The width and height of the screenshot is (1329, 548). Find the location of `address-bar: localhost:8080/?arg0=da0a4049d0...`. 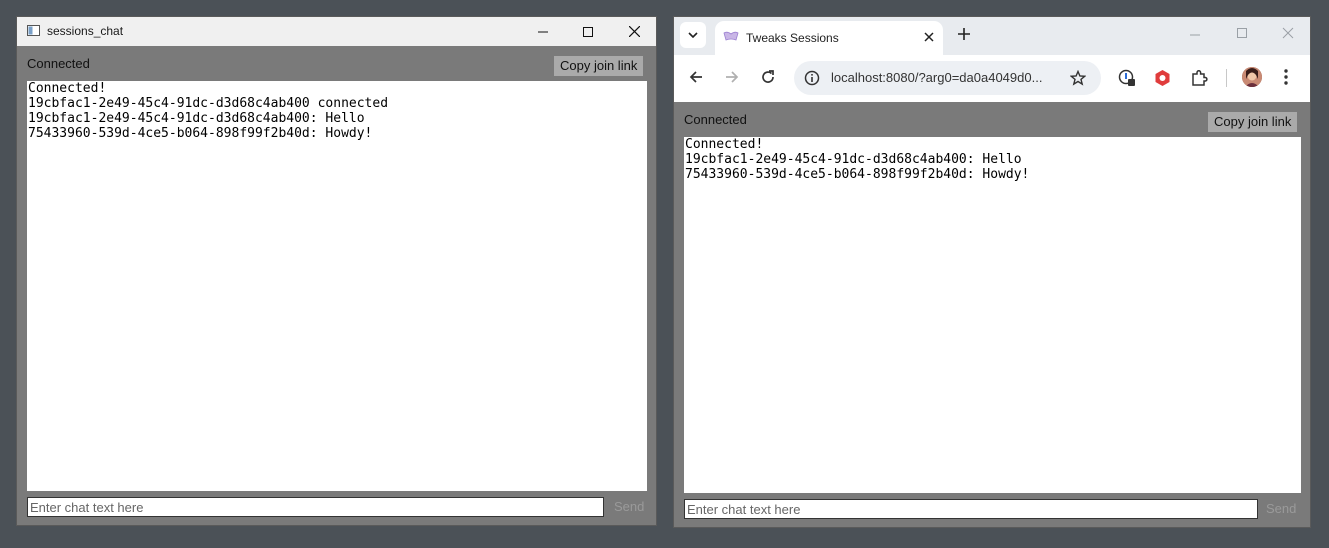

address-bar: localhost:8080/?arg0=da0a4049d0... is located at coordinates (947, 78).